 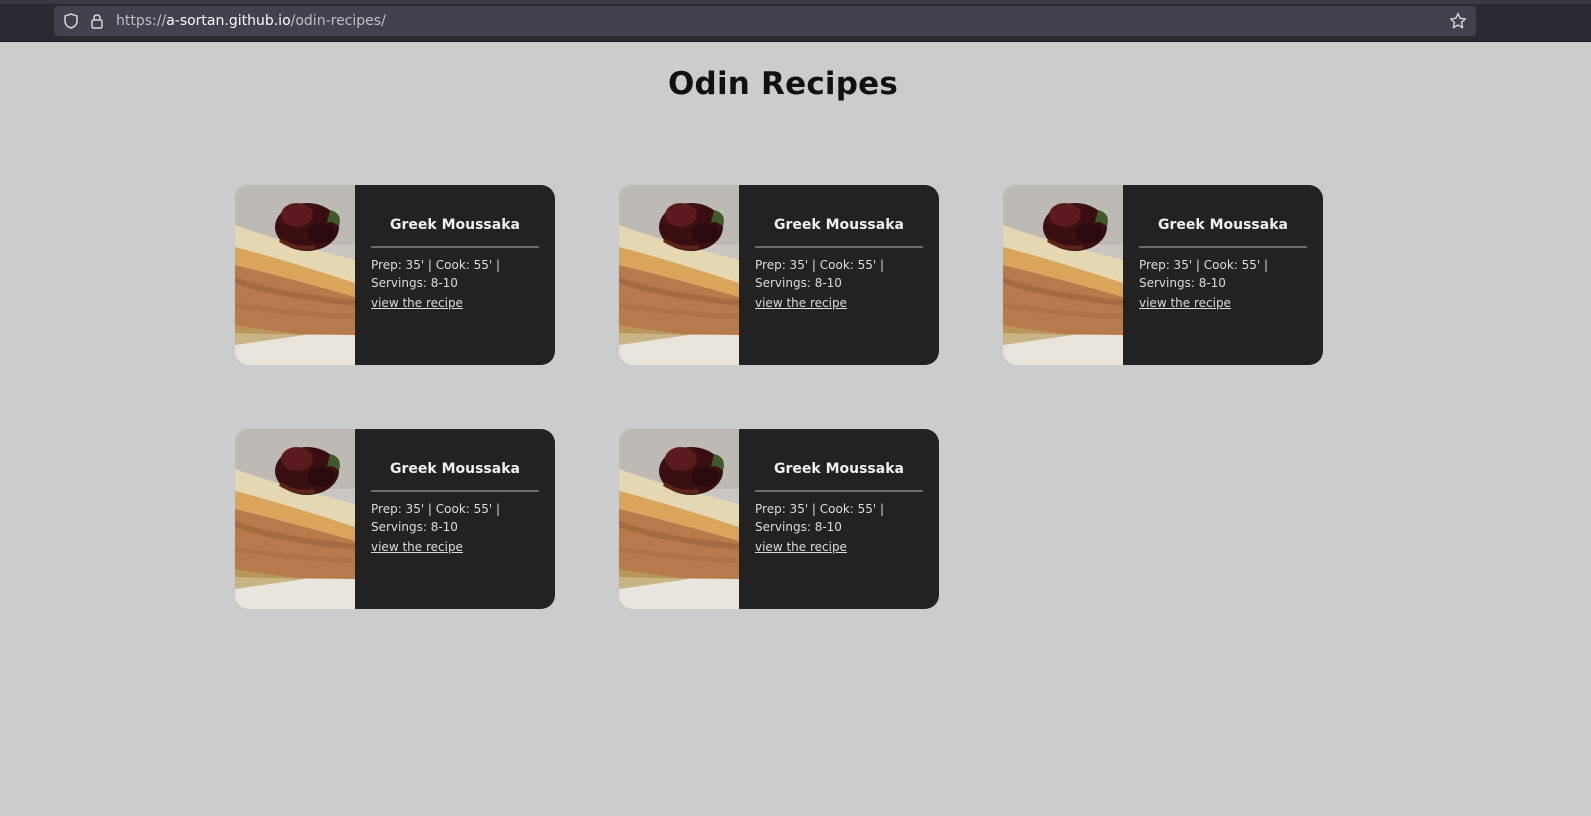 What do you see at coordinates (765, 21) in the screenshot?
I see `address-bar: https://a-sortan.github.io/odin-recipes/` at bounding box center [765, 21].